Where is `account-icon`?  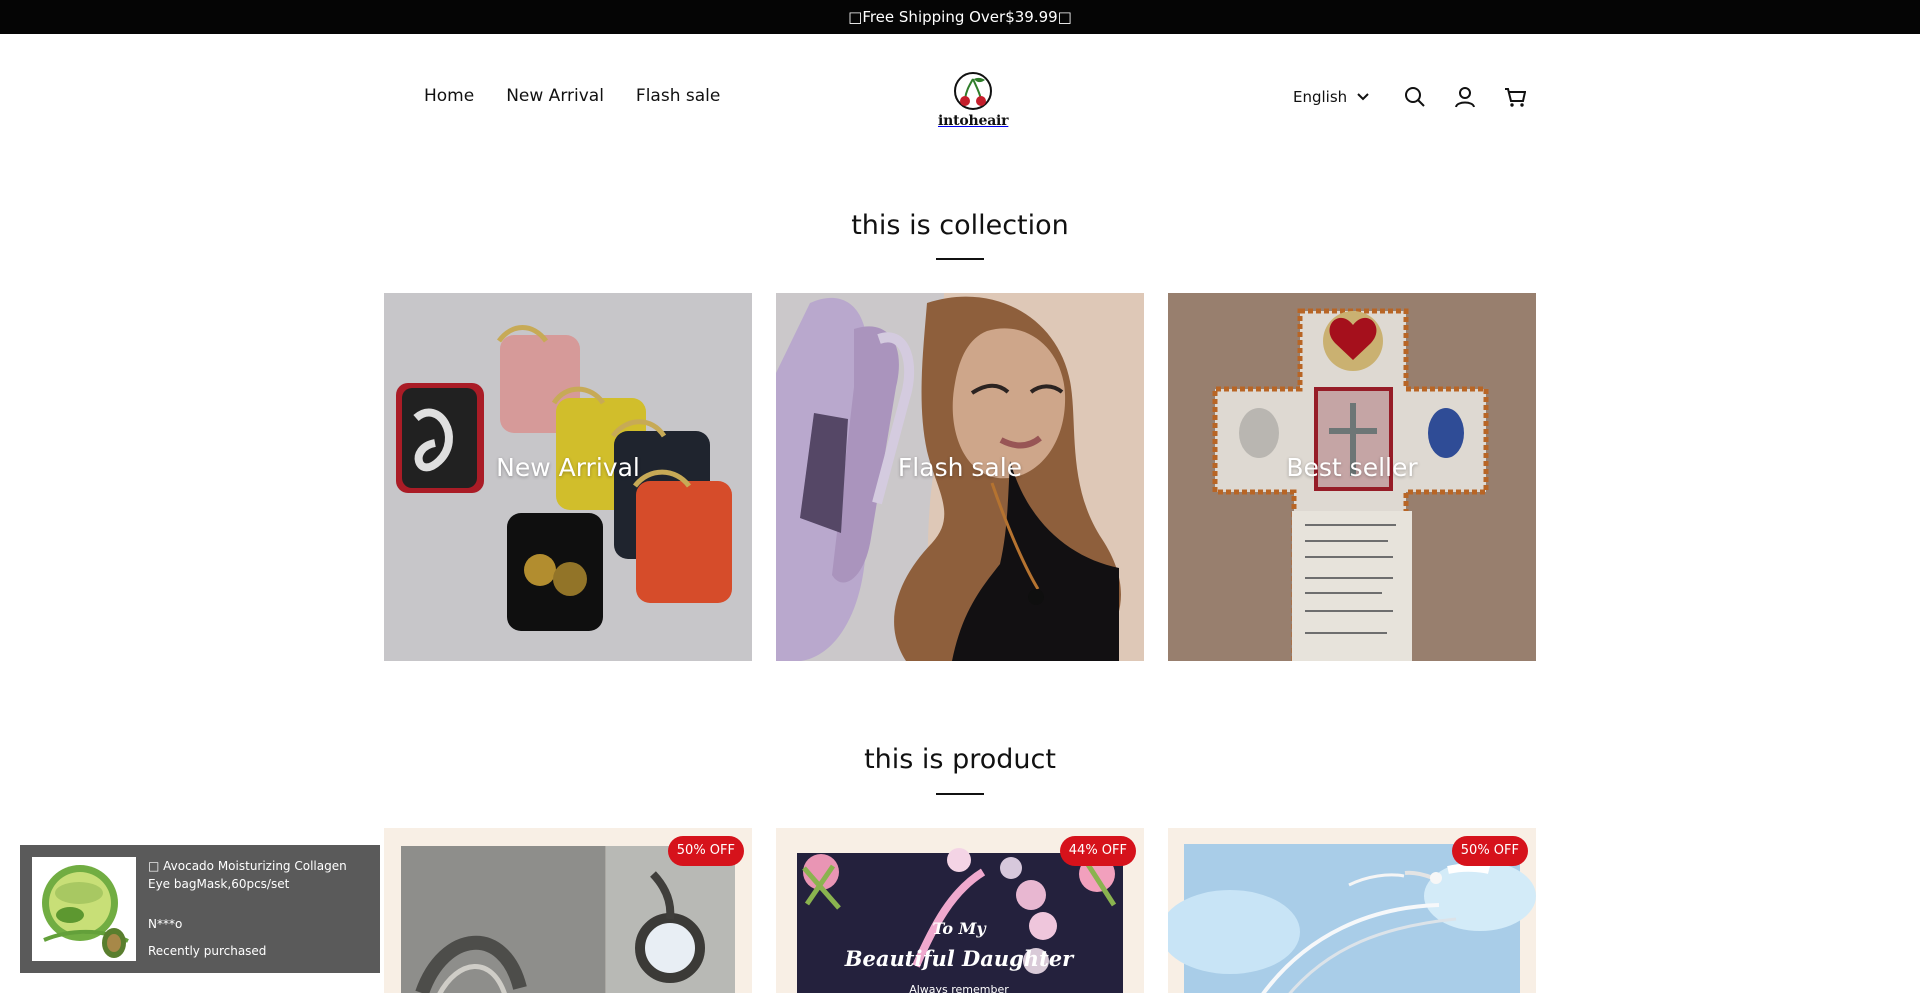 account-icon is located at coordinates (1465, 97).